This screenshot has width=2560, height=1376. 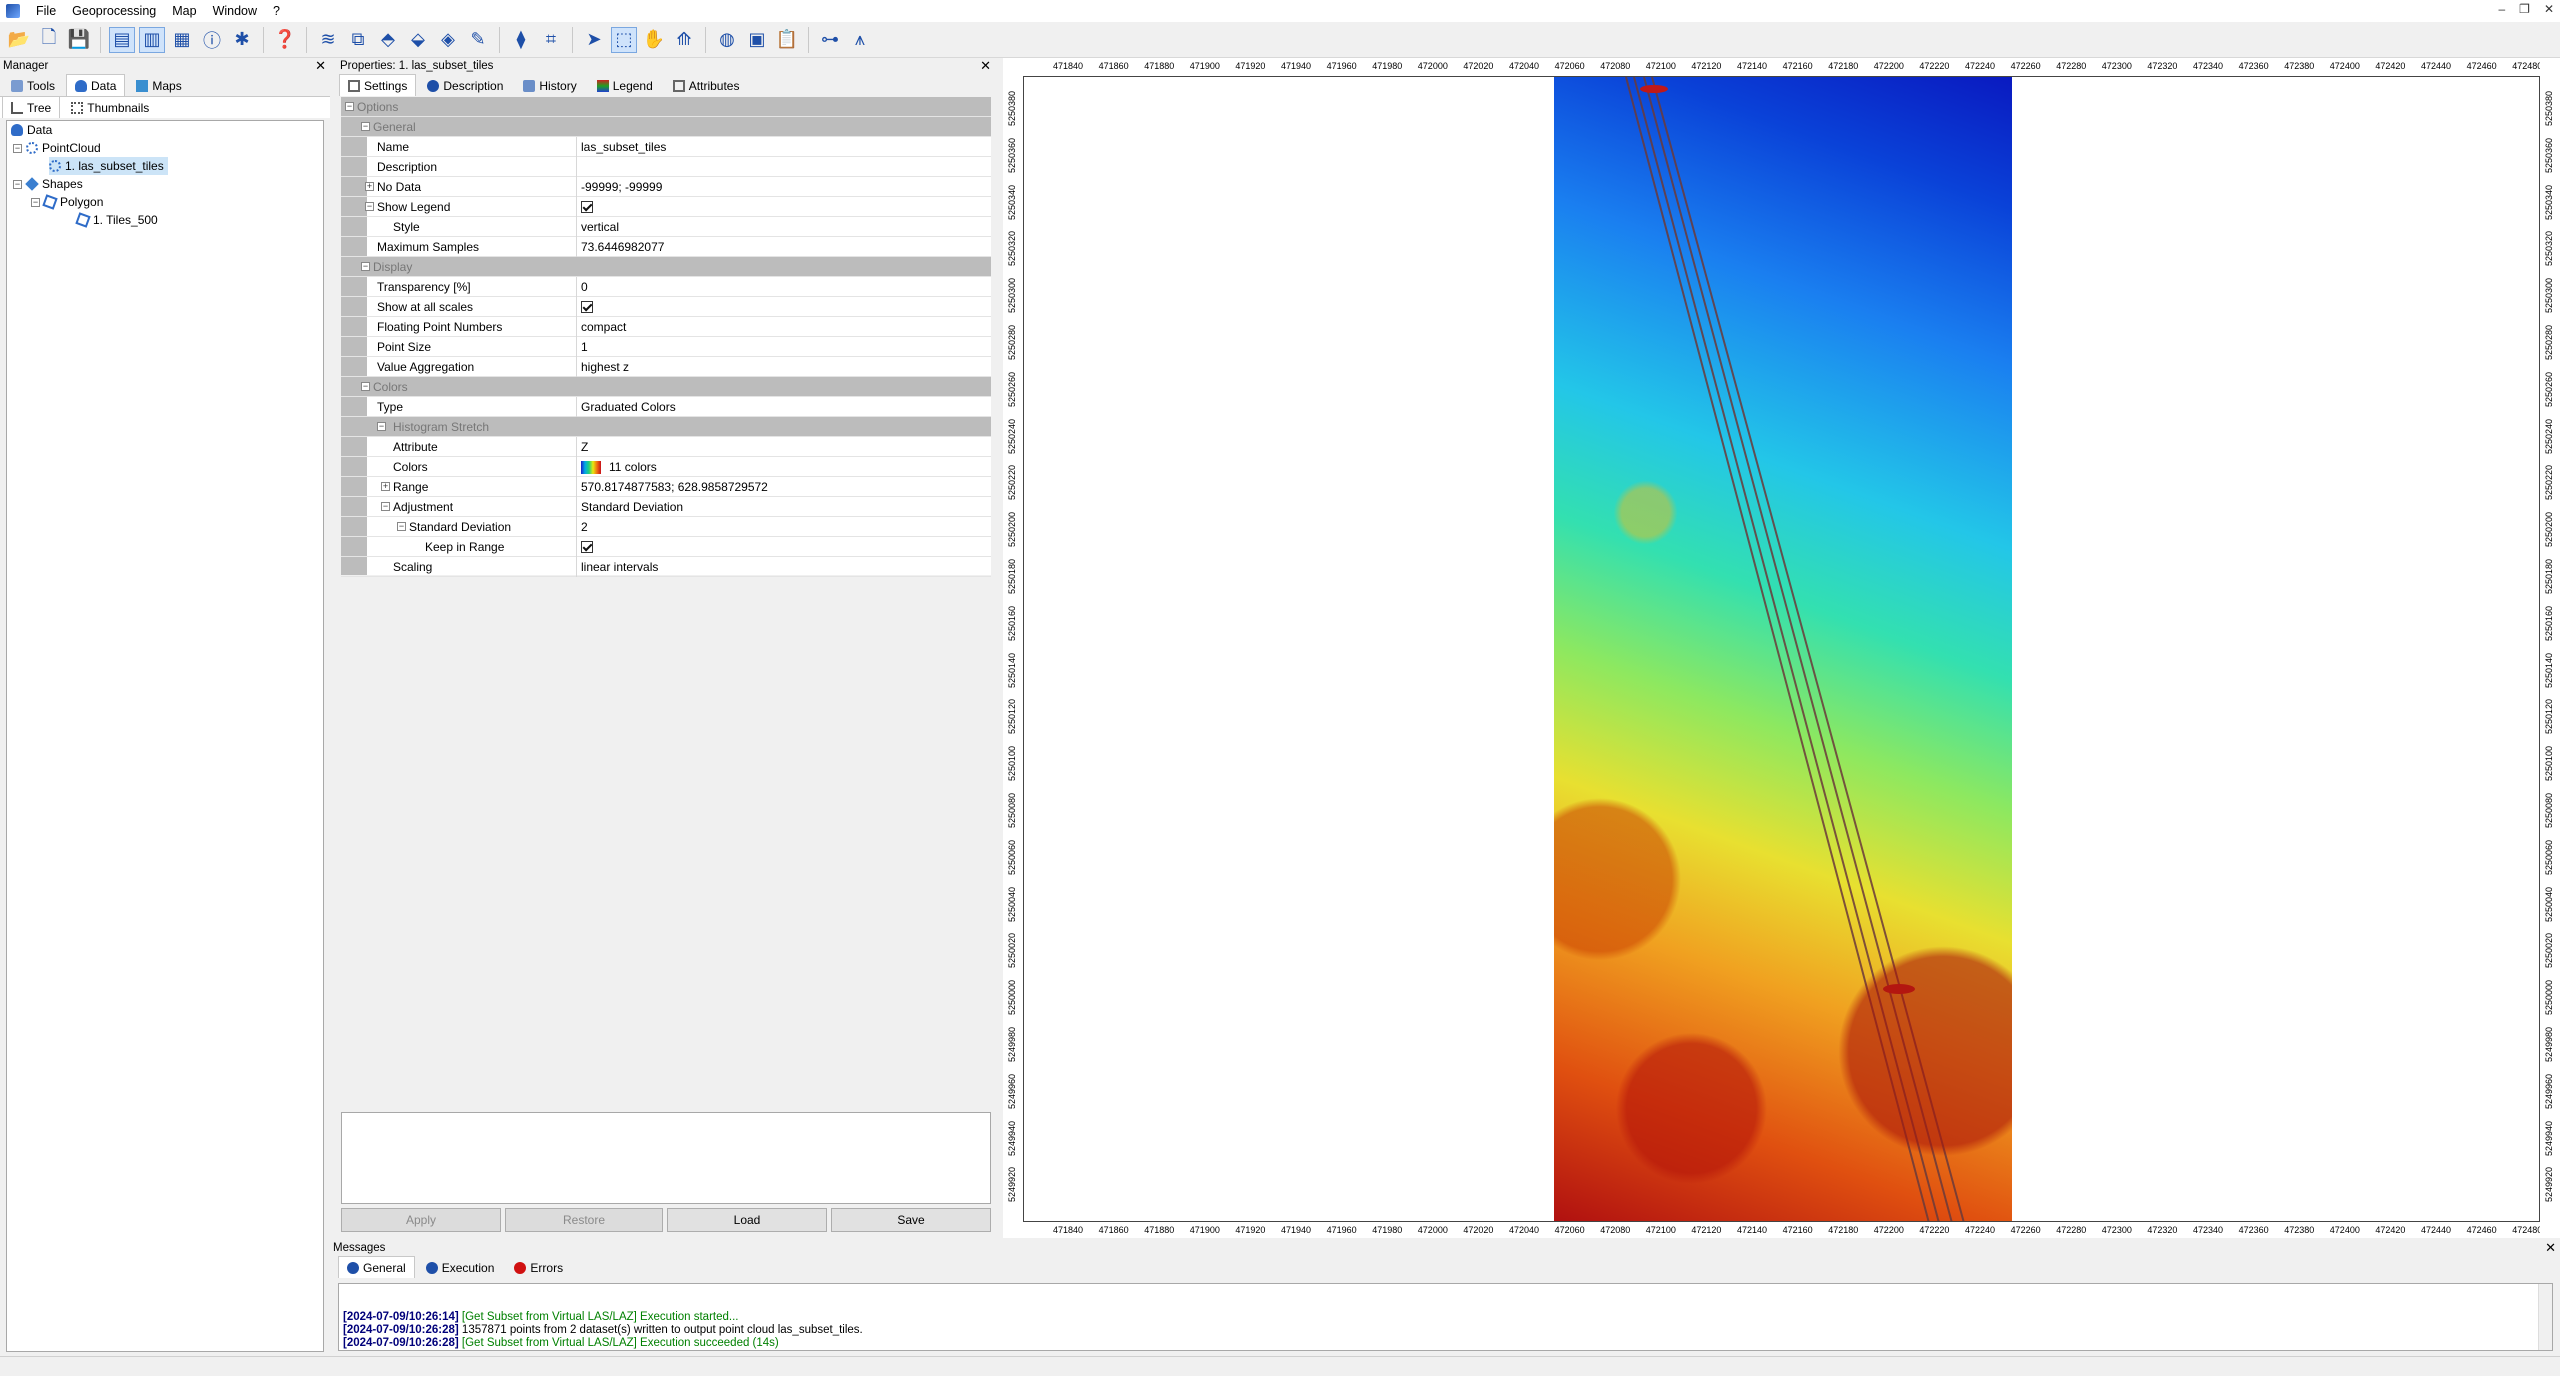 What do you see at coordinates (242, 40) in the screenshot?
I see `tools-icon: ✱` at bounding box center [242, 40].